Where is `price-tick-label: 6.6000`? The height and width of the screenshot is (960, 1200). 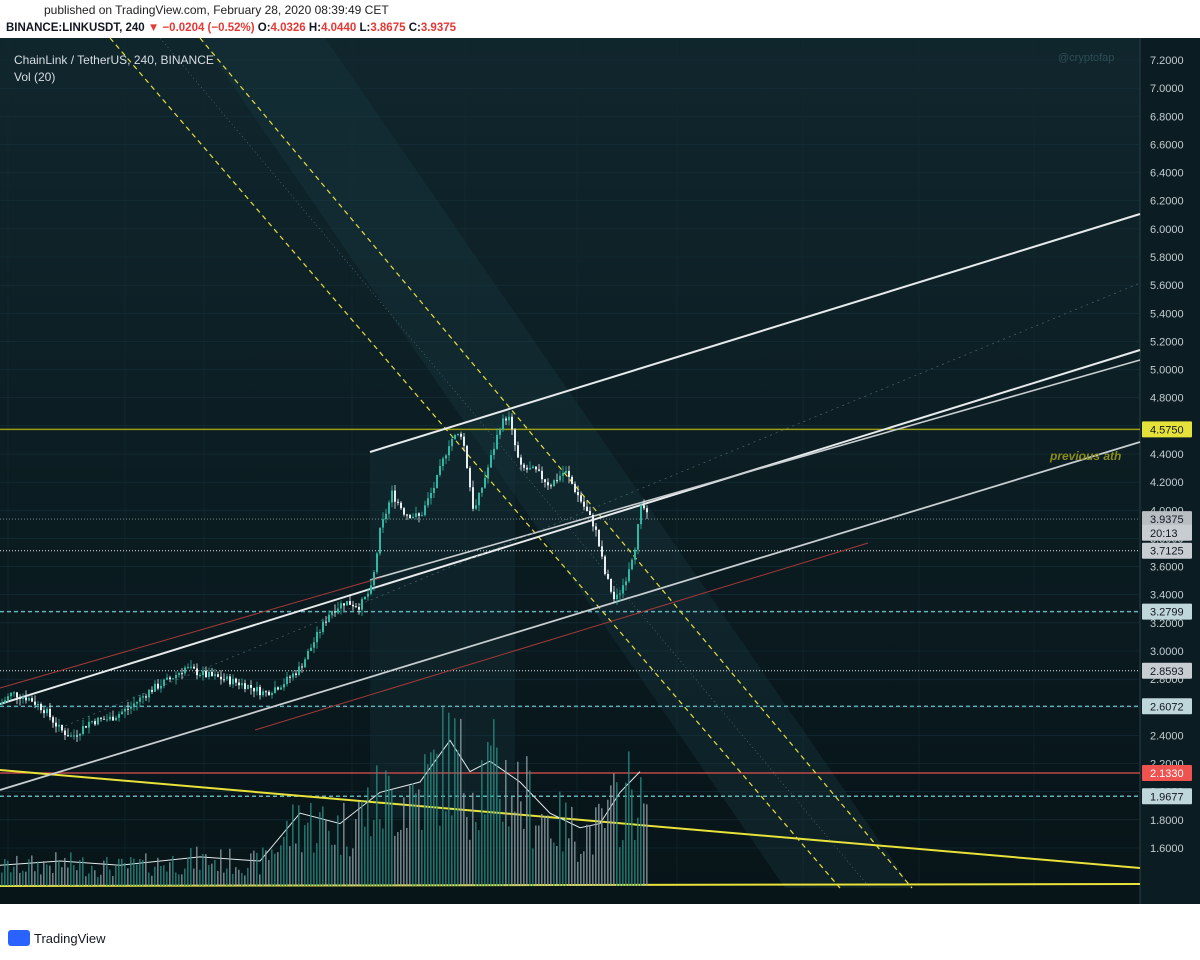 price-tick-label: 6.6000 is located at coordinates (1167, 145).